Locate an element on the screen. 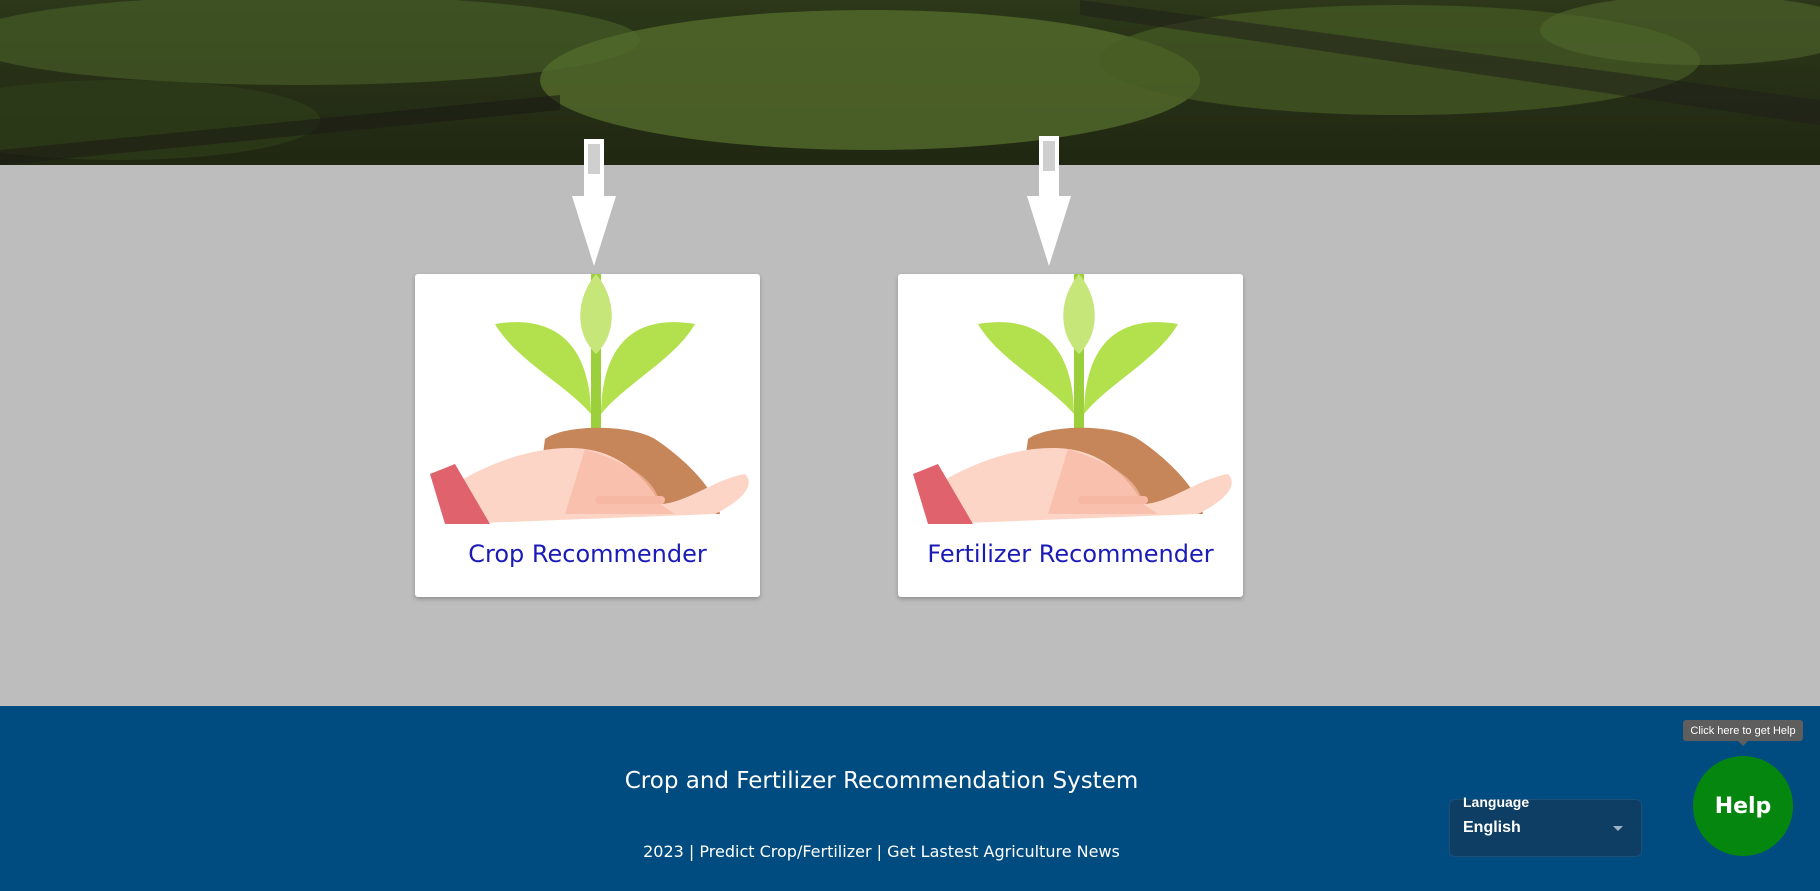 The image size is (1820, 891). chevron-down-icon is located at coordinates (1618, 828).